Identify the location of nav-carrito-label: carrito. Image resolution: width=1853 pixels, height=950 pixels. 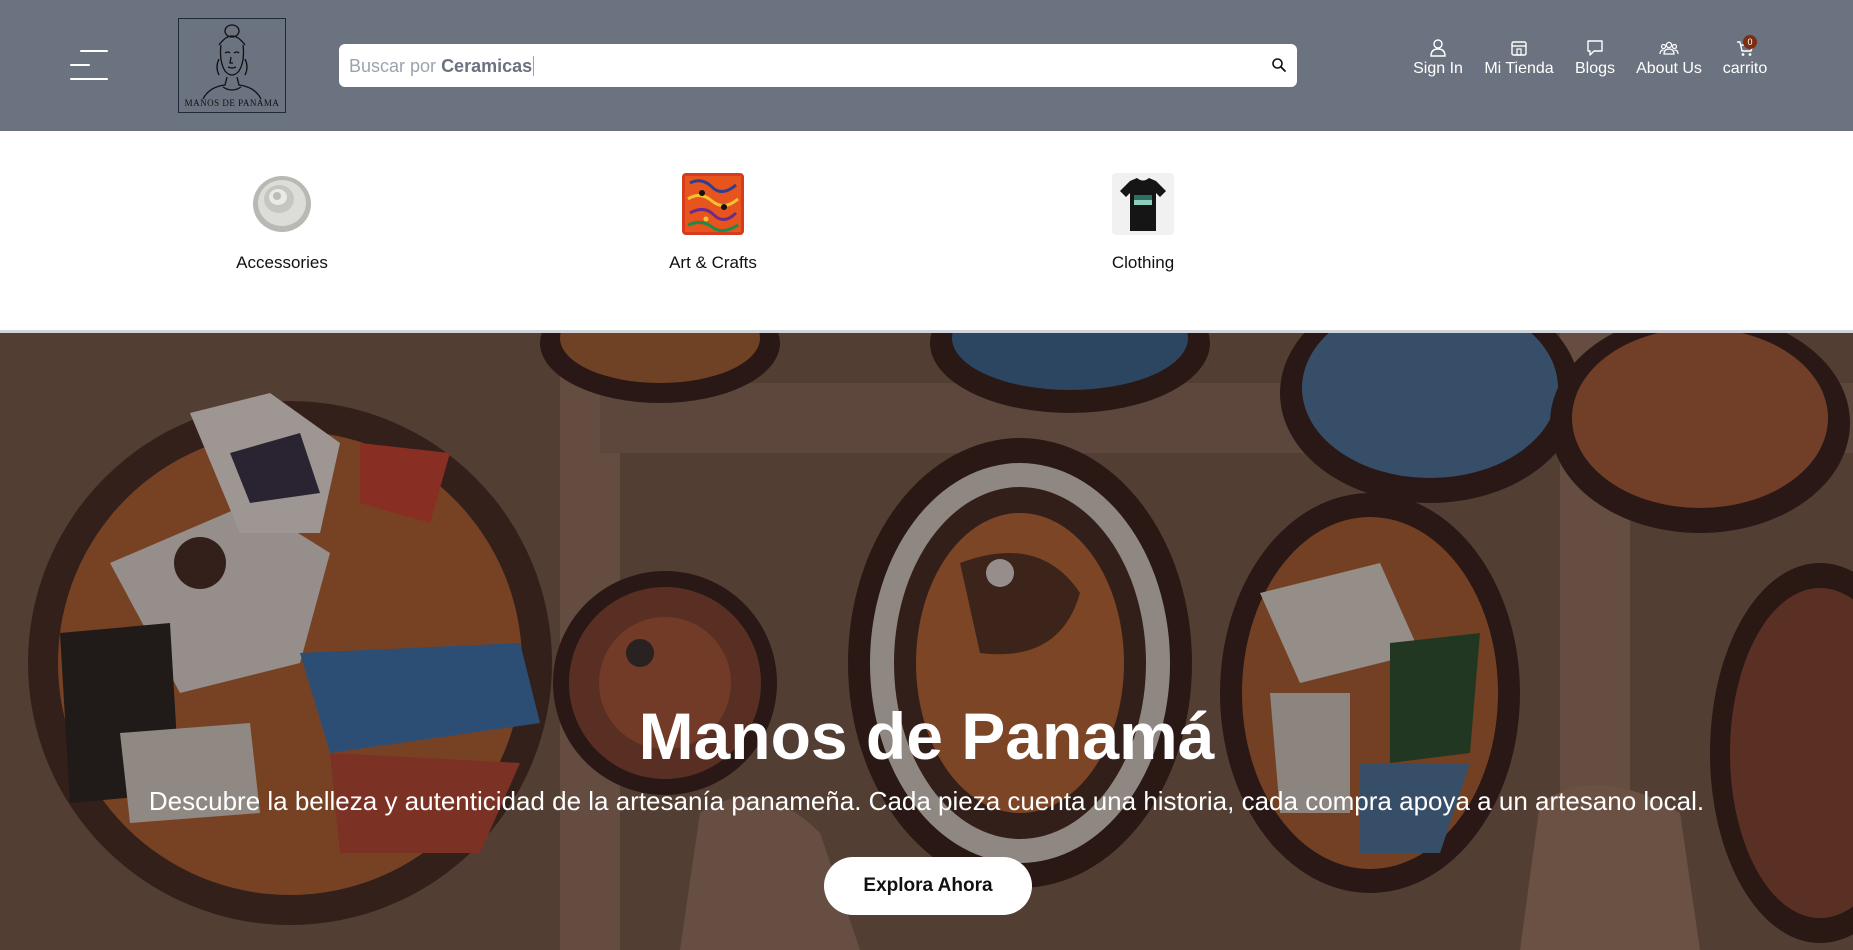
(1745, 68).